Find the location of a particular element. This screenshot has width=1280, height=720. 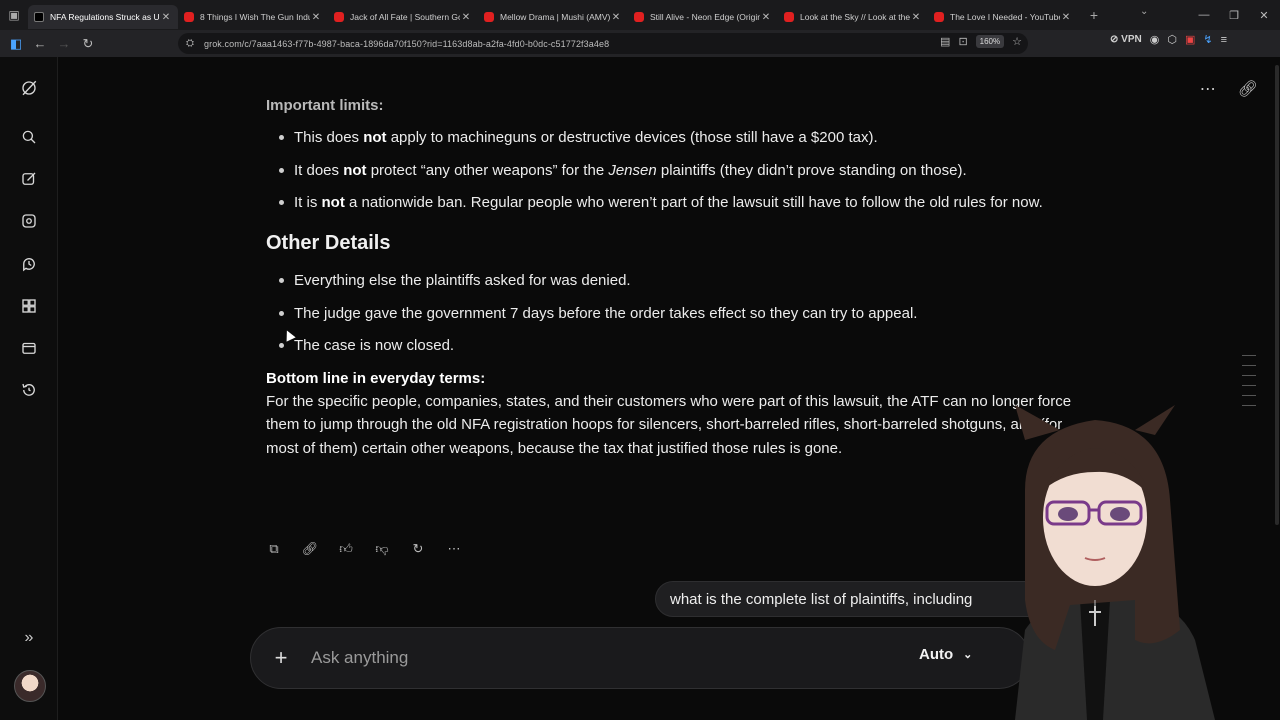

link-icon: 🔗︎ is located at coordinates (310, 549).